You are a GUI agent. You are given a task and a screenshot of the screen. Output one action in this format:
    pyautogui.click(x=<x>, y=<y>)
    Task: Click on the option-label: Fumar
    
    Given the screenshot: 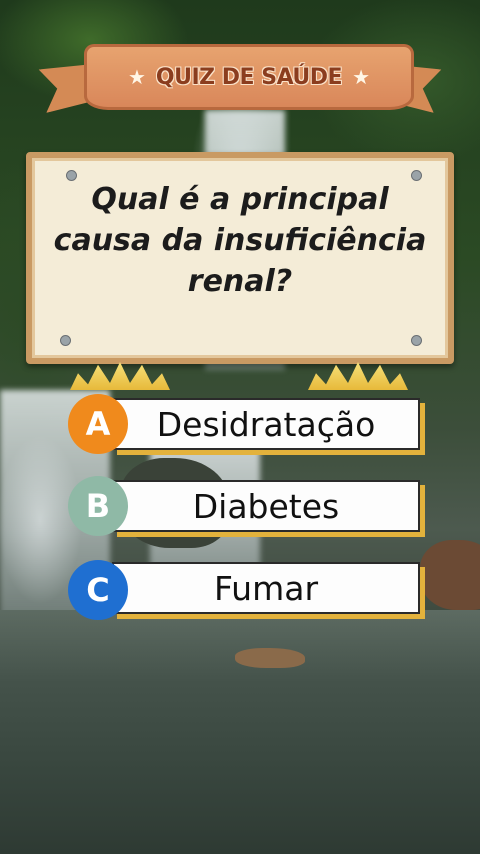 What is the action you would take?
    pyautogui.click(x=266, y=588)
    